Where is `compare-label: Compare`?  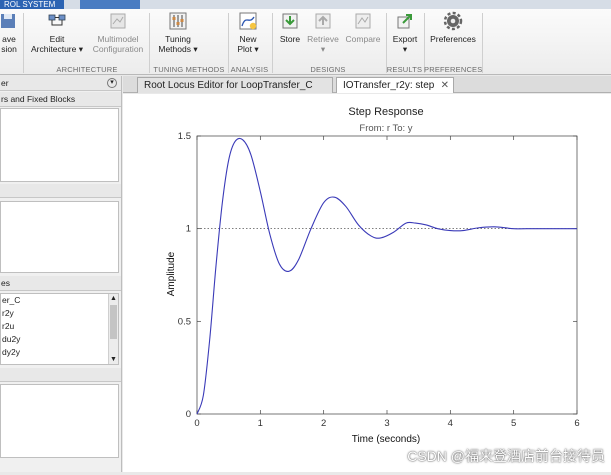 compare-label: Compare is located at coordinates (363, 39).